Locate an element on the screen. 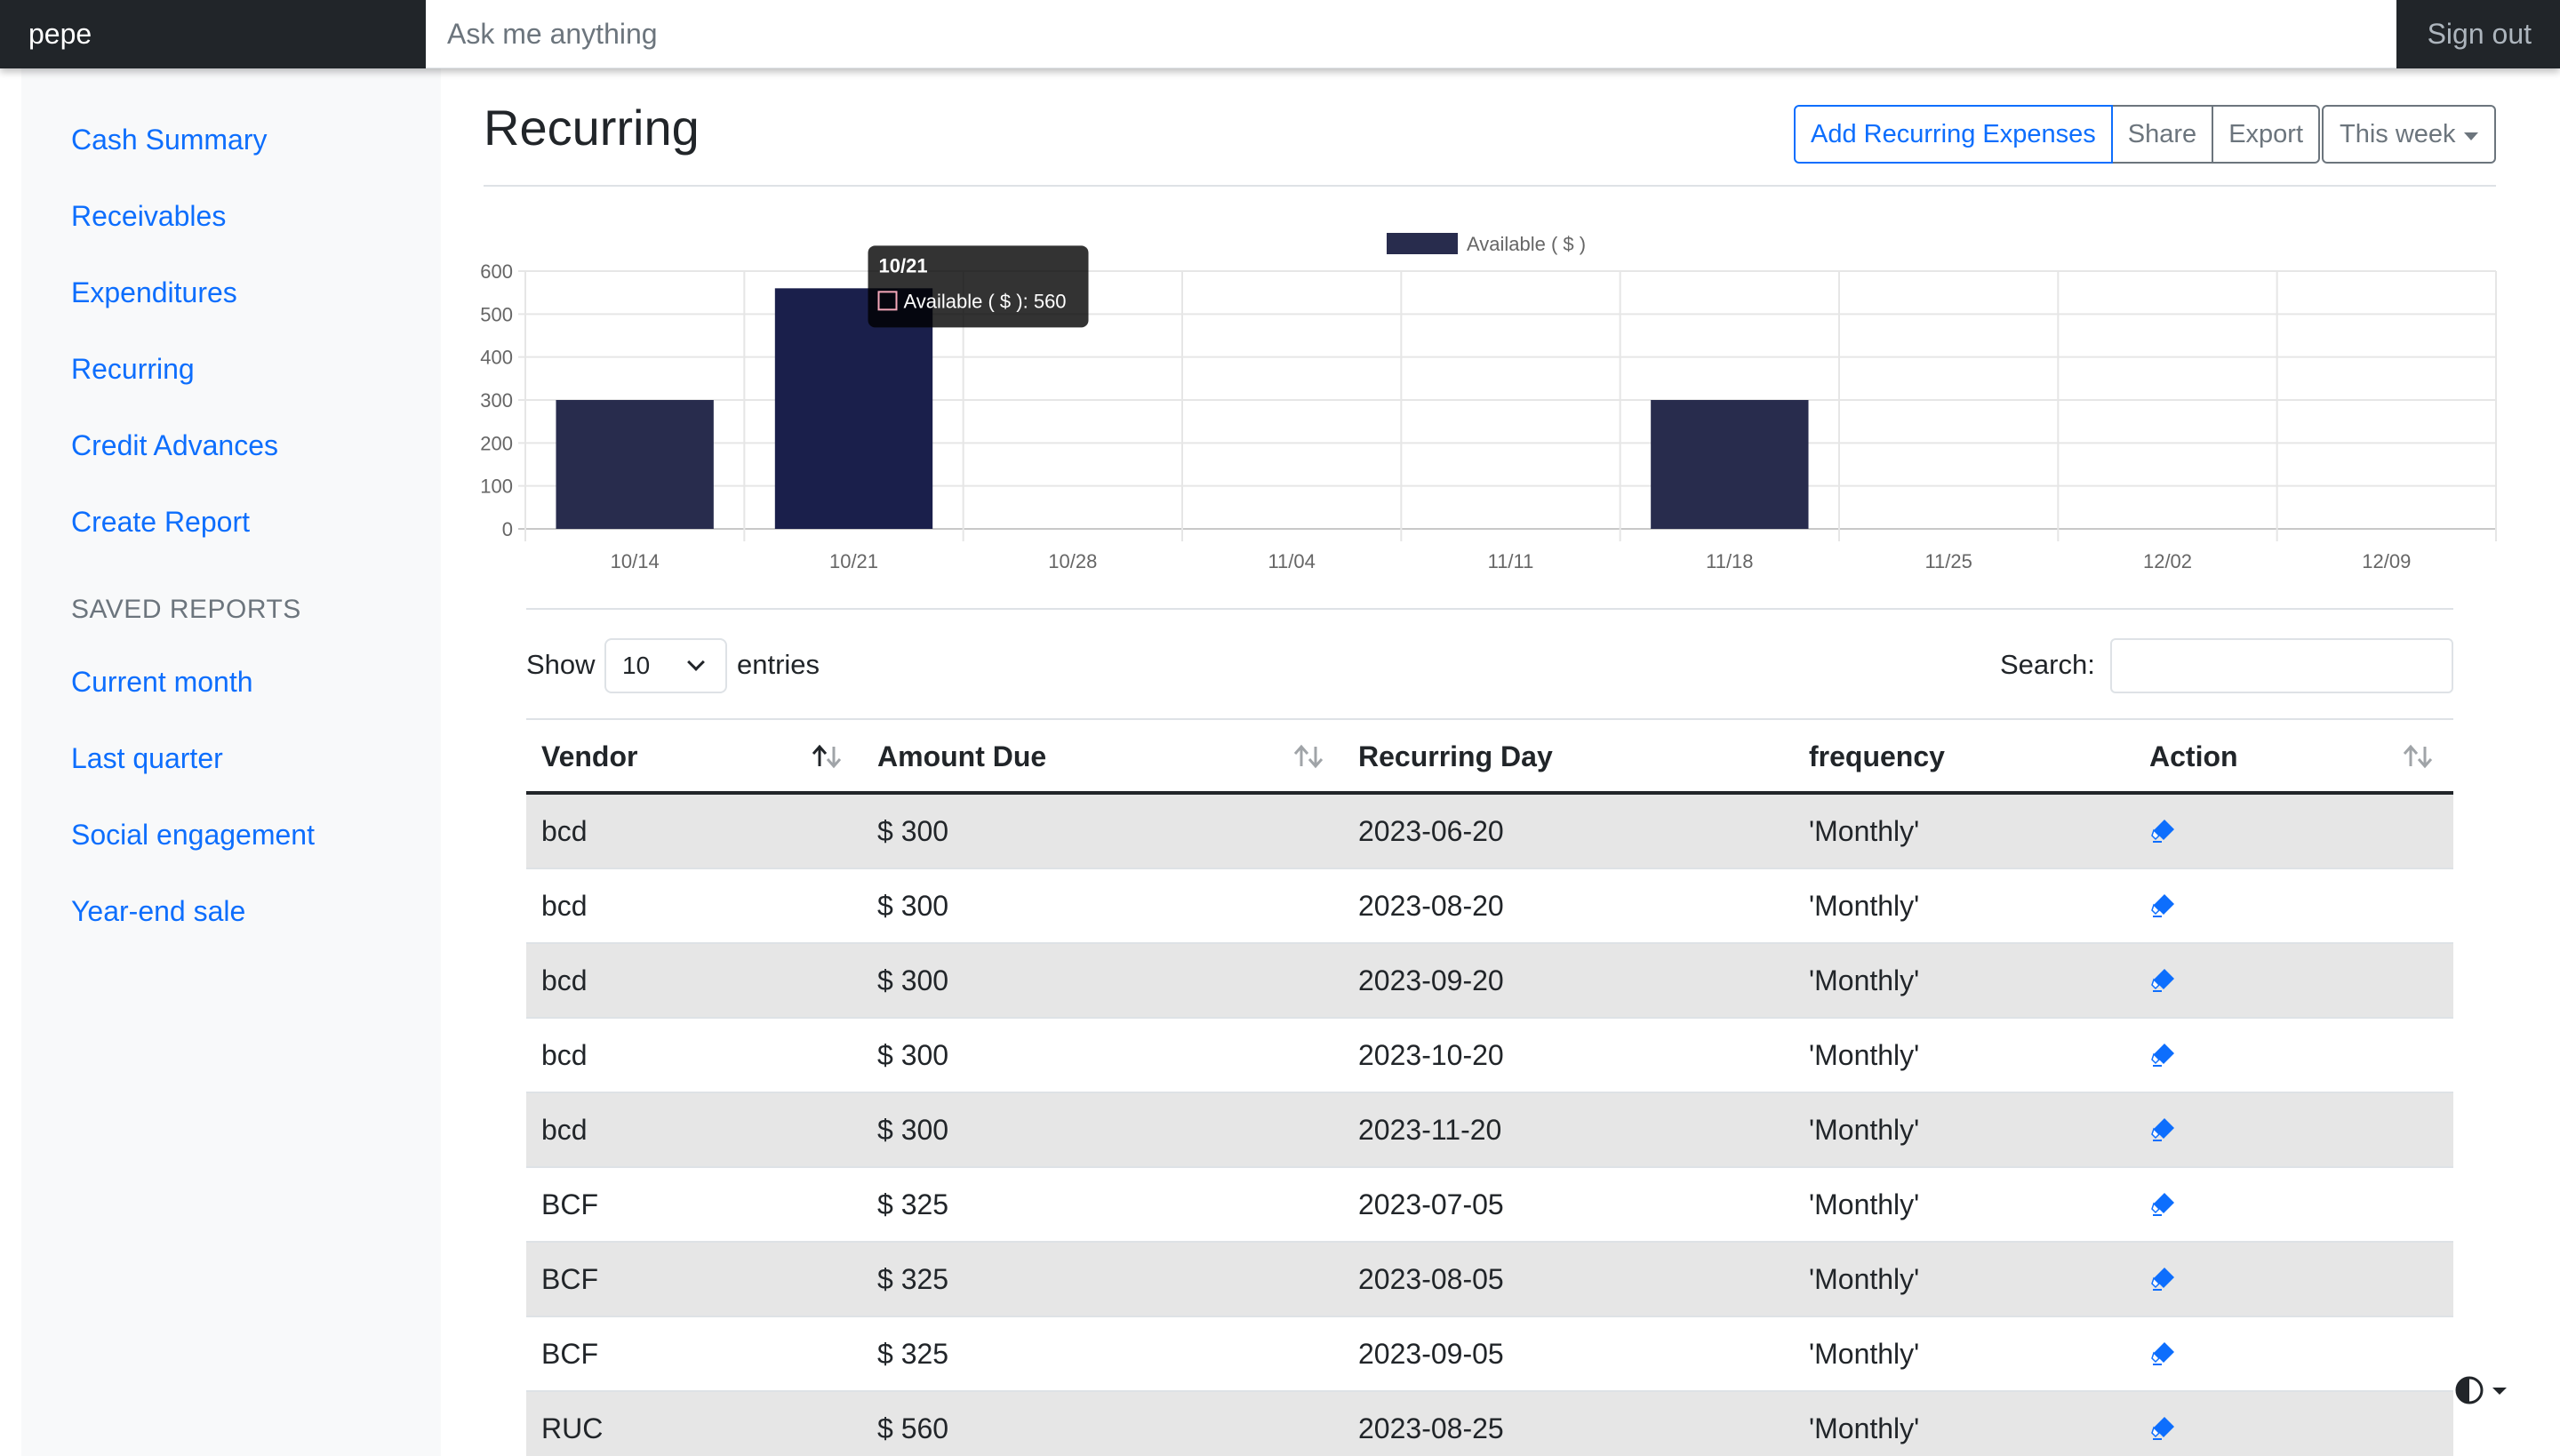 The width and height of the screenshot is (2560, 1456). table-row: bcd $ 300 2023-11-20 'Monthly' is located at coordinates (1489, 1130).